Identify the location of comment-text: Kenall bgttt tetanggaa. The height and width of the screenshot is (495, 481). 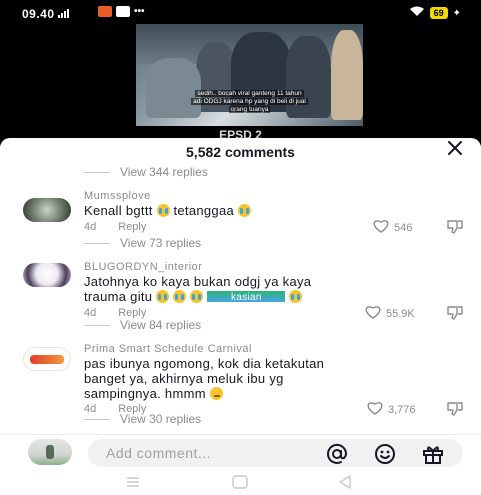
(254, 210).